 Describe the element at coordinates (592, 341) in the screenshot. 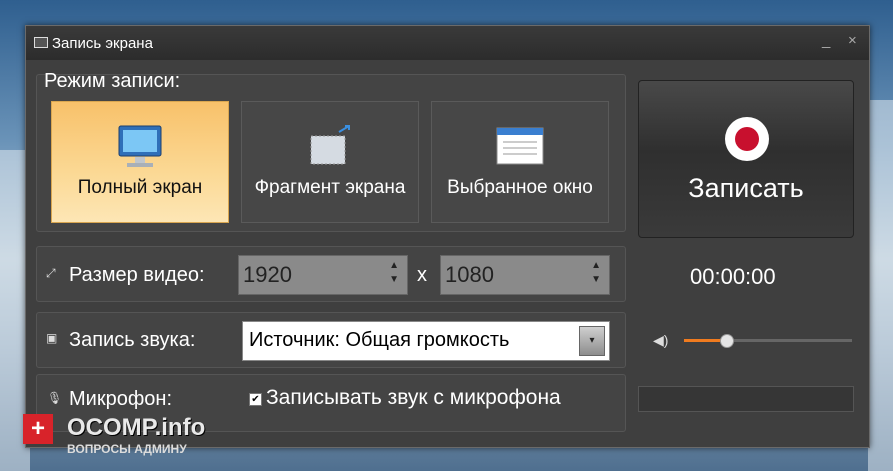

I see `chevron-down-icon: ▾` at that location.